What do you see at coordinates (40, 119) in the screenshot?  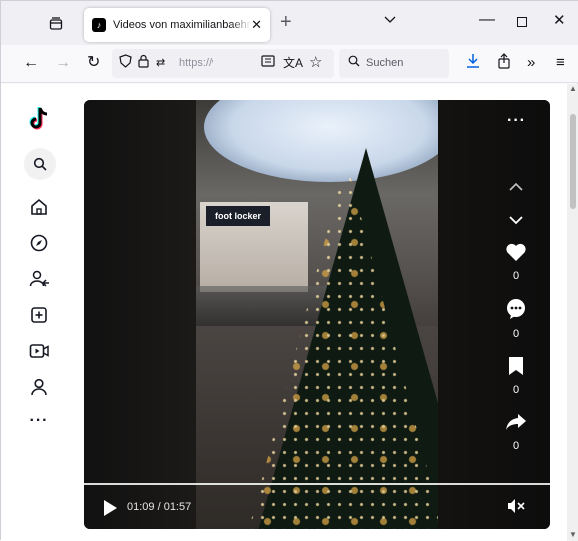 I see `tiktok-logo` at bounding box center [40, 119].